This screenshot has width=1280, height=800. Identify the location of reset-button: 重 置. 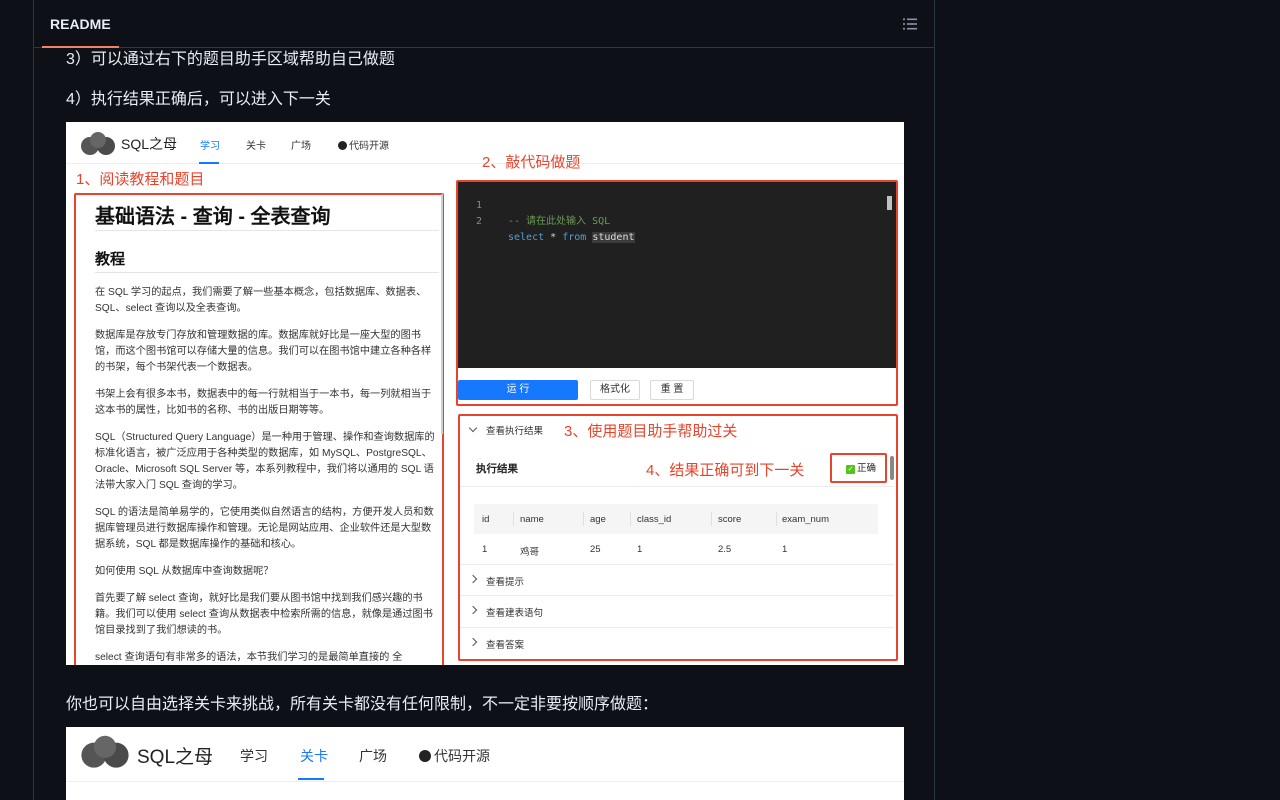
(672, 390).